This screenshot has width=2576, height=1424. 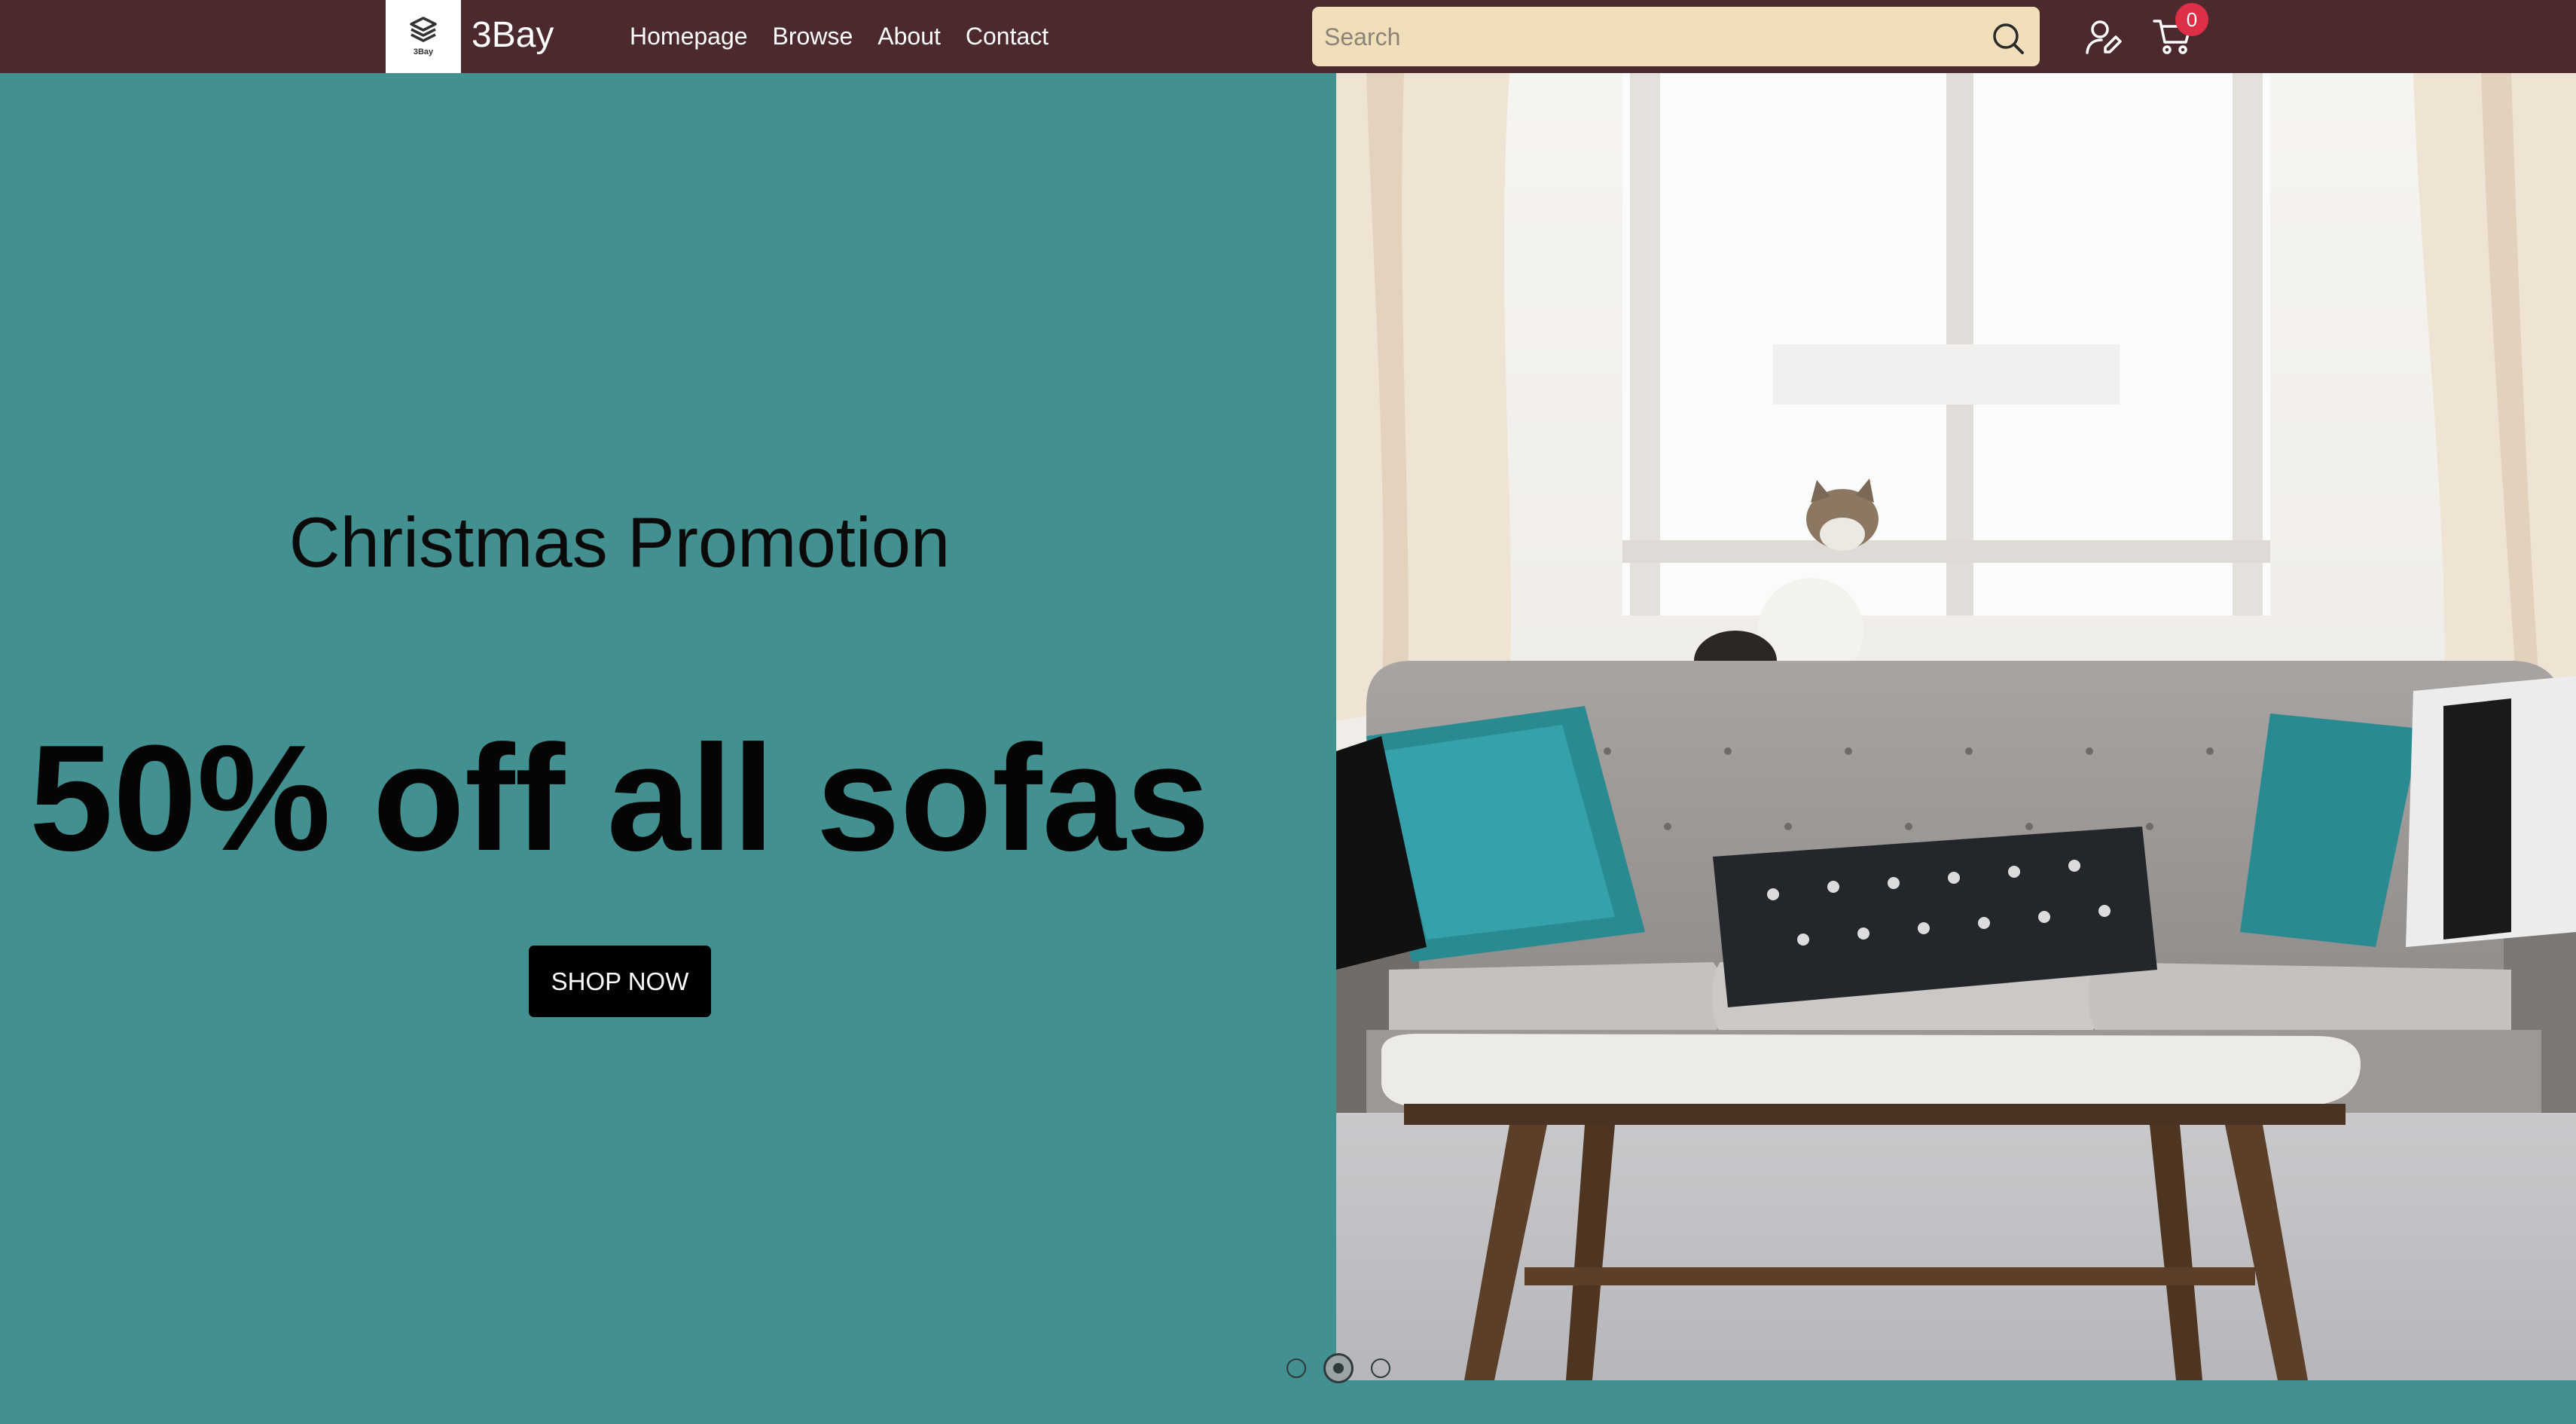 I want to click on nav-link-browse: Browse, so click(x=813, y=36).